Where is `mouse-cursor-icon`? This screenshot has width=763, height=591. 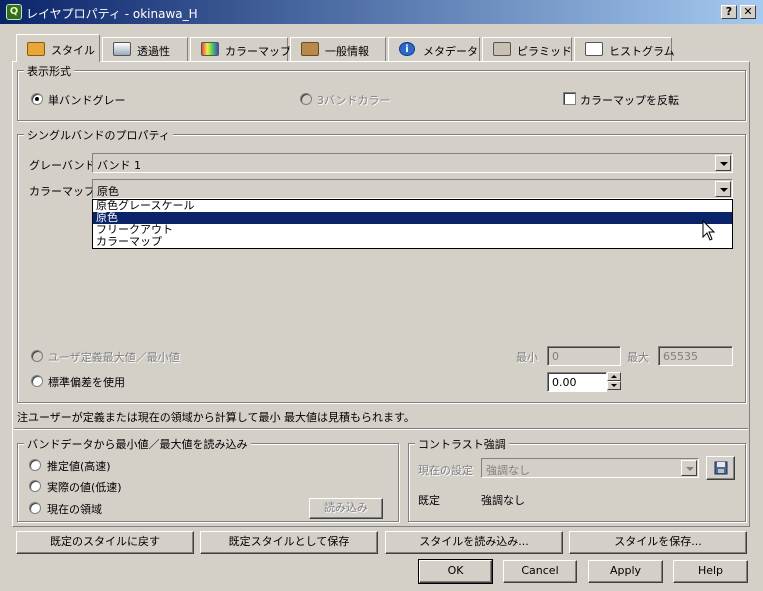
mouse-cursor-icon is located at coordinates (709, 230).